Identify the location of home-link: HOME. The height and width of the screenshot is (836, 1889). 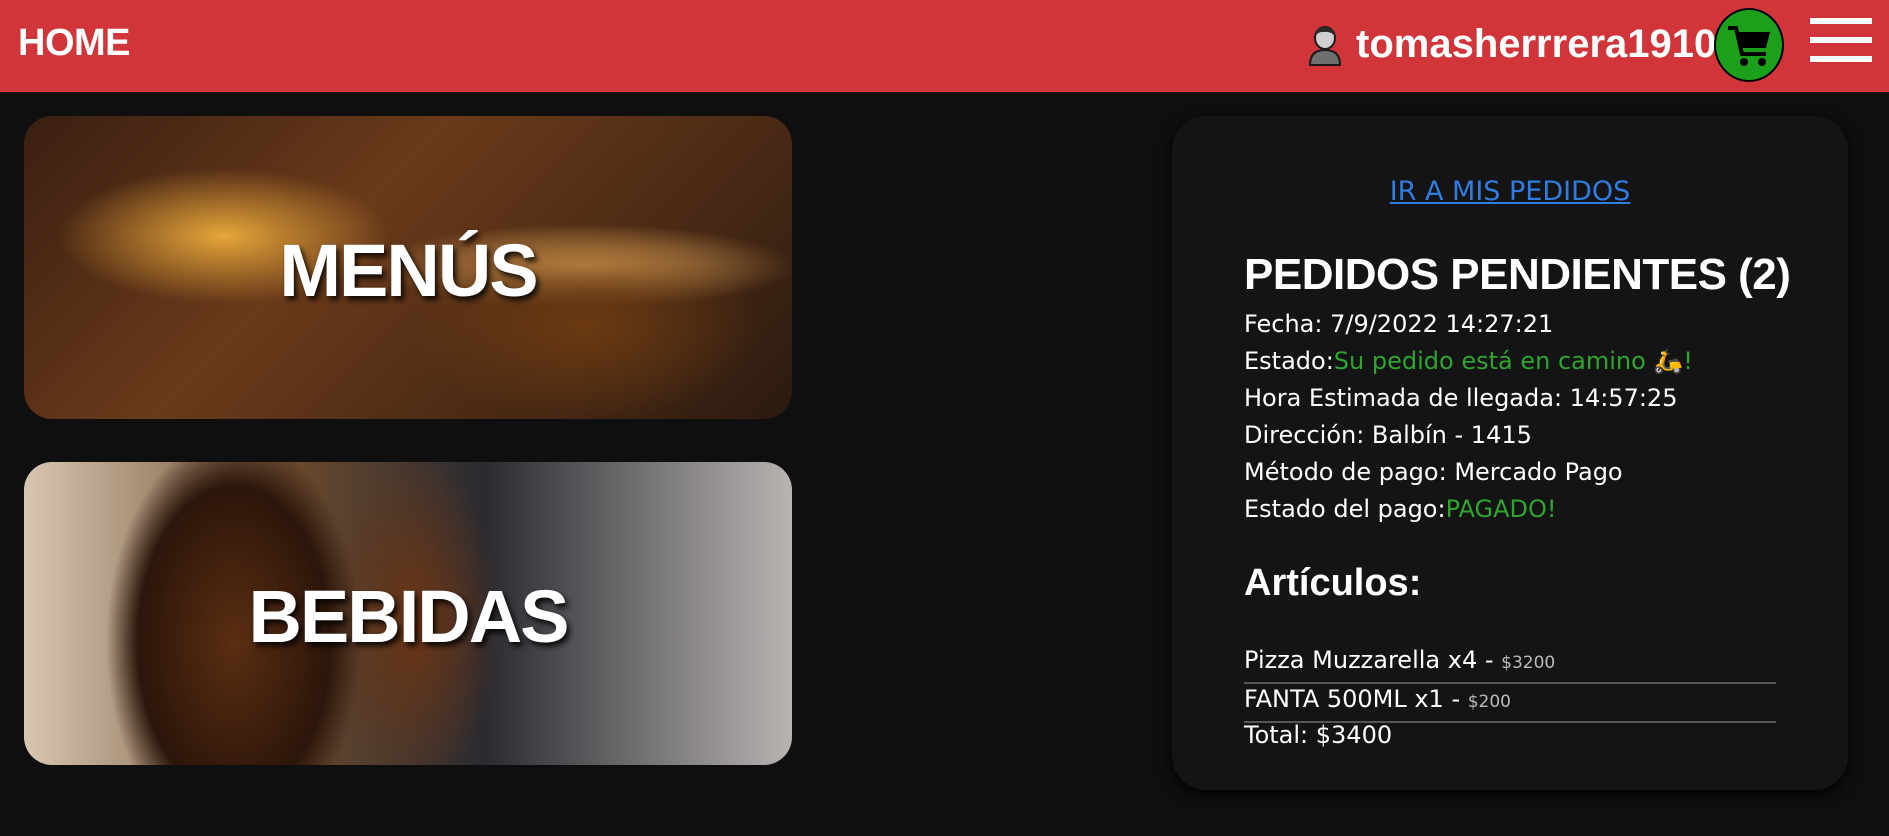
(74, 43).